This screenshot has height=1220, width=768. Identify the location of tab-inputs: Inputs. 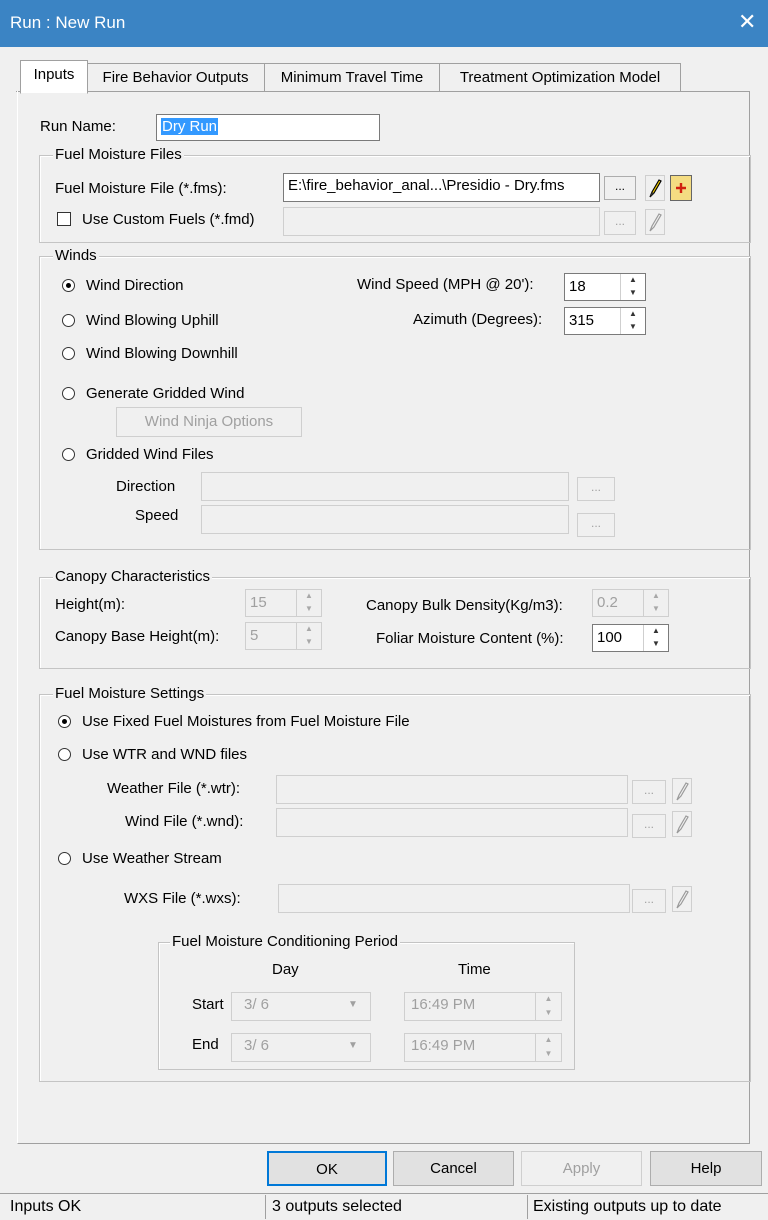
(54, 77).